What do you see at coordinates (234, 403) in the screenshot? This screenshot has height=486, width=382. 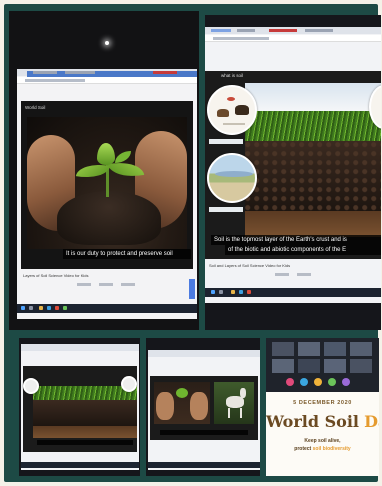 I see `deer-image` at bounding box center [234, 403].